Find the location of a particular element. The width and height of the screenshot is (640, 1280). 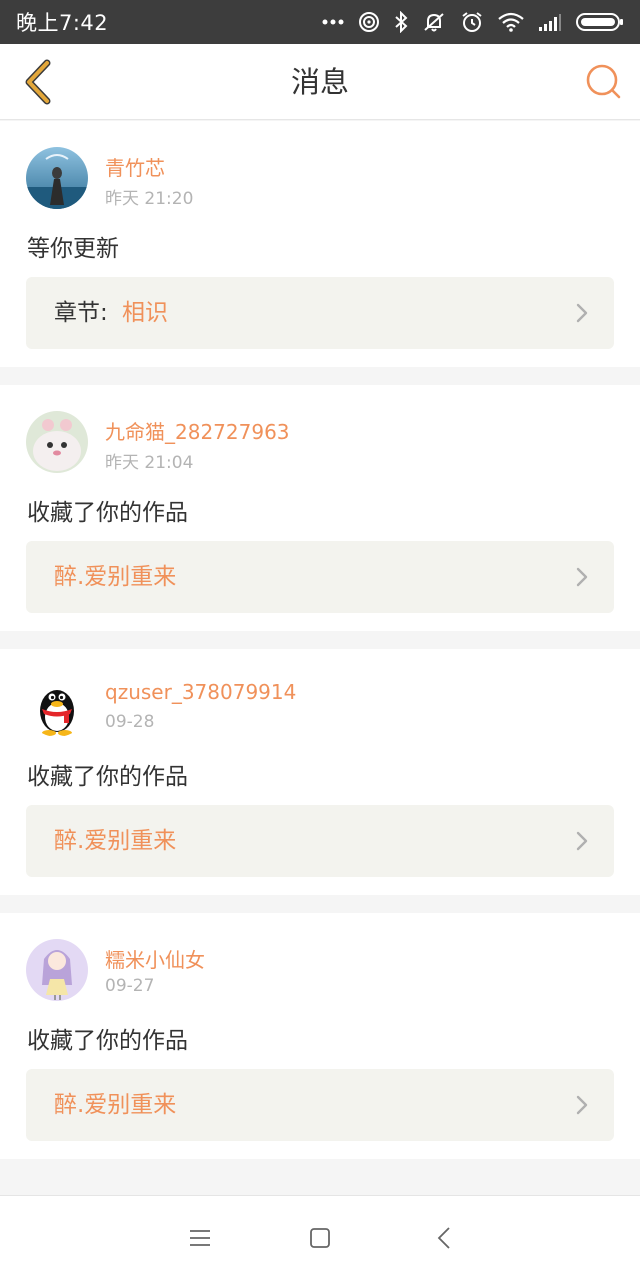

menu-button is located at coordinates (200, 1238).